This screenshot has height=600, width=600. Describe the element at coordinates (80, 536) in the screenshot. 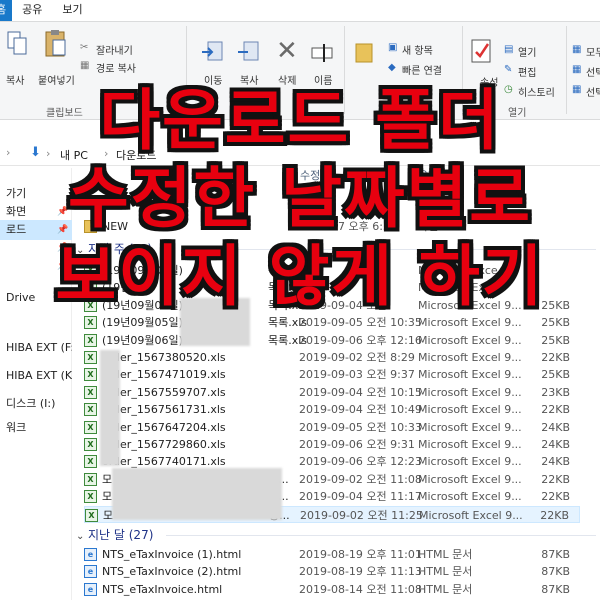

I see `chevron-down-icon: ⌄` at that location.